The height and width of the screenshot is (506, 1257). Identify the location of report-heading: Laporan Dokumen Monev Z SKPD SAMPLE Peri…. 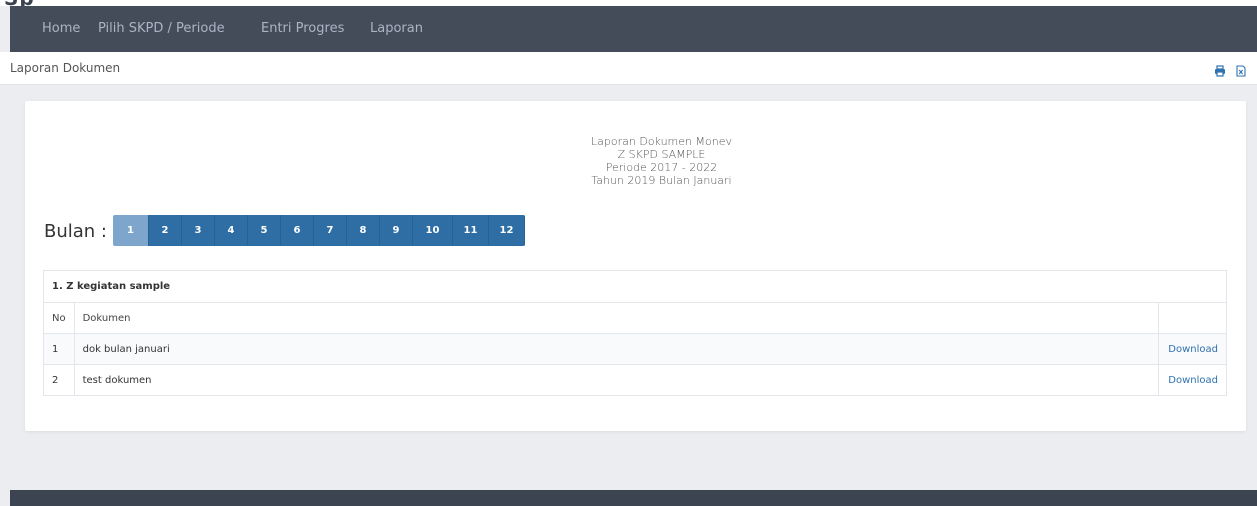
(641, 161).